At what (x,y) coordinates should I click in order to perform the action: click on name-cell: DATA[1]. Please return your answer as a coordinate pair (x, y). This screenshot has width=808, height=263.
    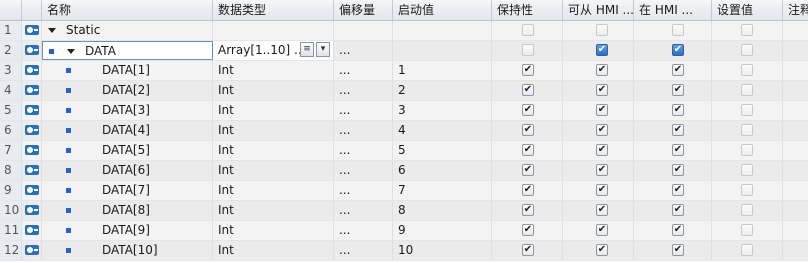
    Looking at the image, I should click on (127, 70).